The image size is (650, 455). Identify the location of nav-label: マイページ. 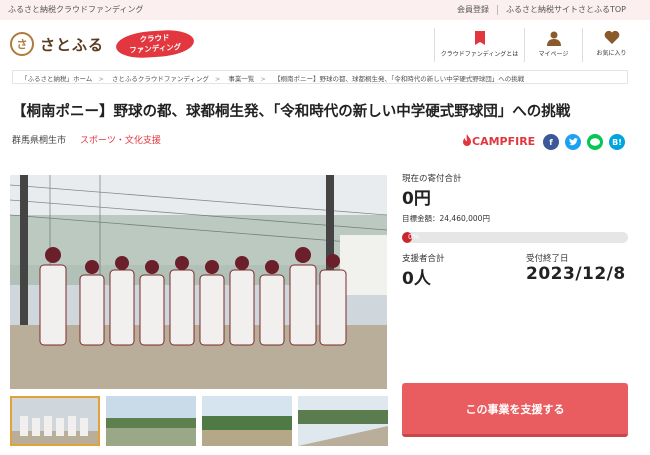
(553, 54).